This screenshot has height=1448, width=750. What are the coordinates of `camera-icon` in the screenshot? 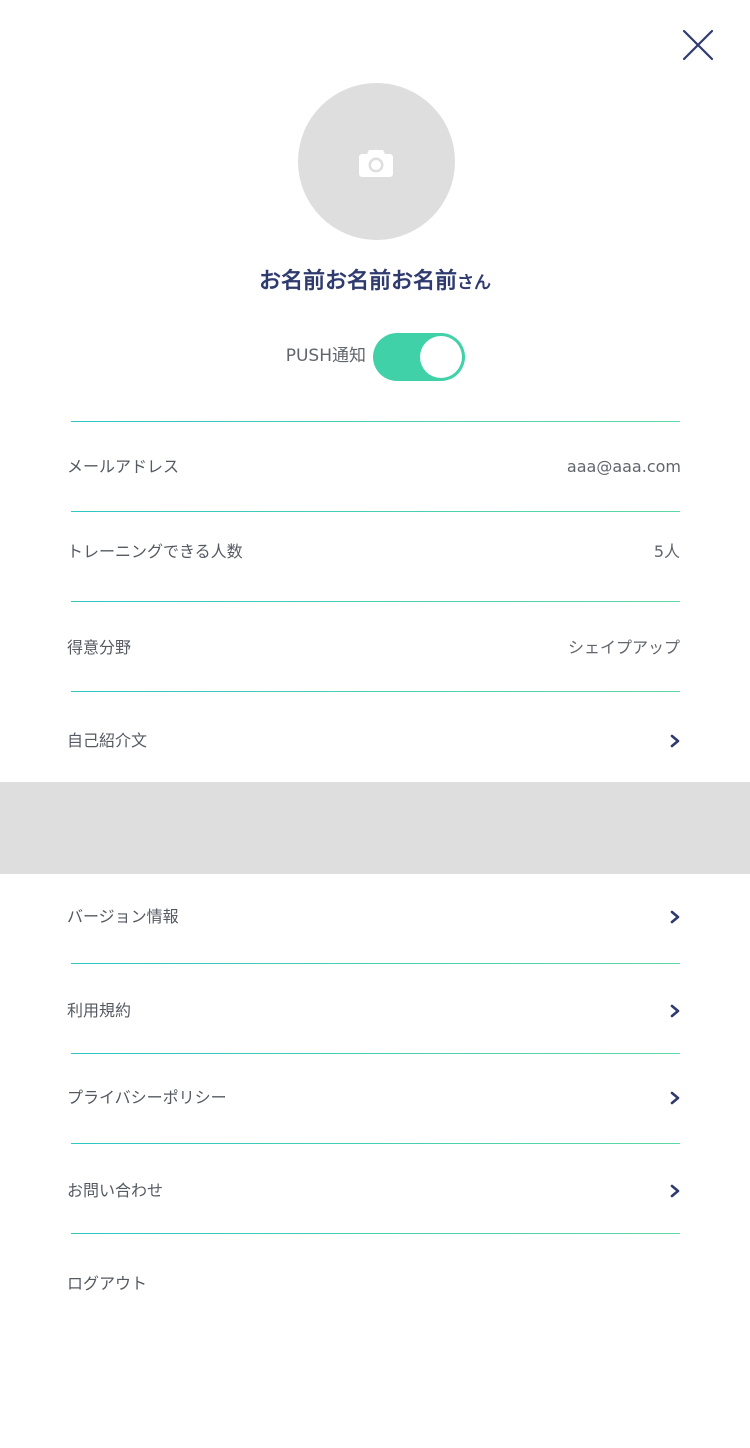 It's located at (376, 163).